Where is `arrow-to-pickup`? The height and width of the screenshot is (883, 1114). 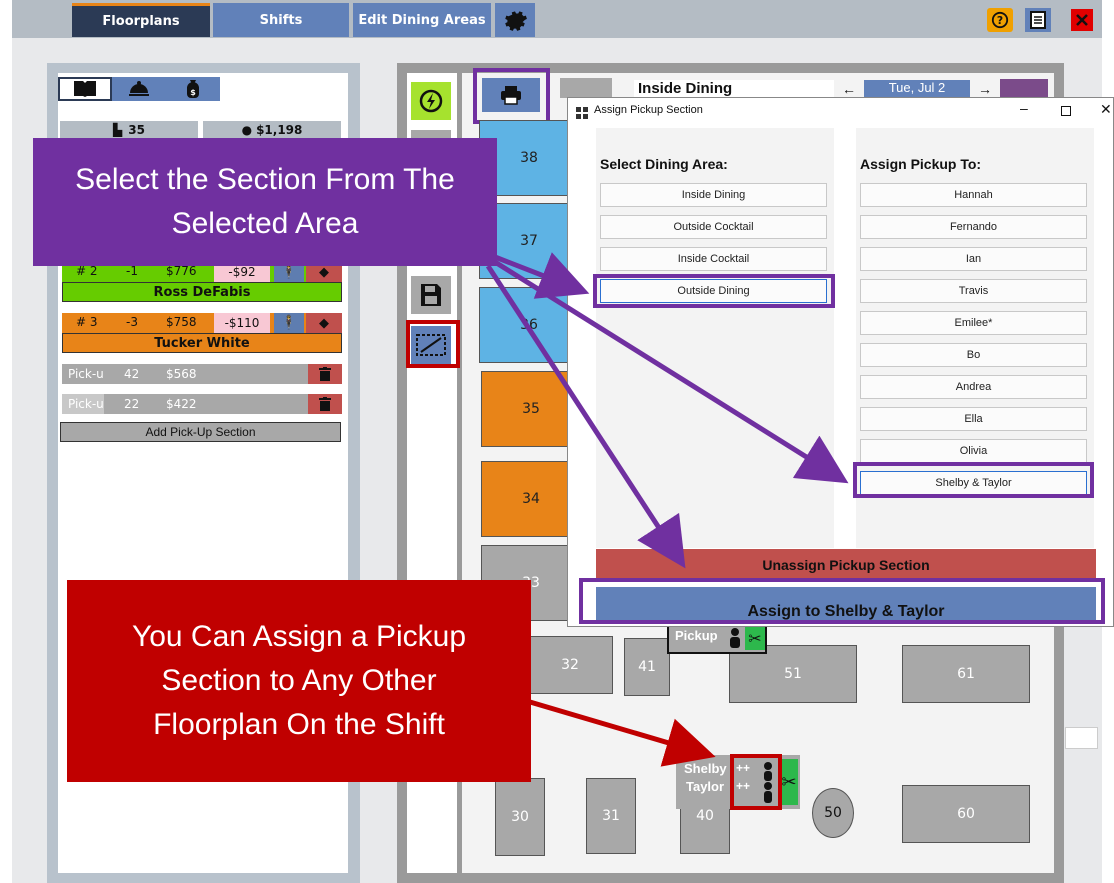
arrow-to-pickup is located at coordinates (622, 733).